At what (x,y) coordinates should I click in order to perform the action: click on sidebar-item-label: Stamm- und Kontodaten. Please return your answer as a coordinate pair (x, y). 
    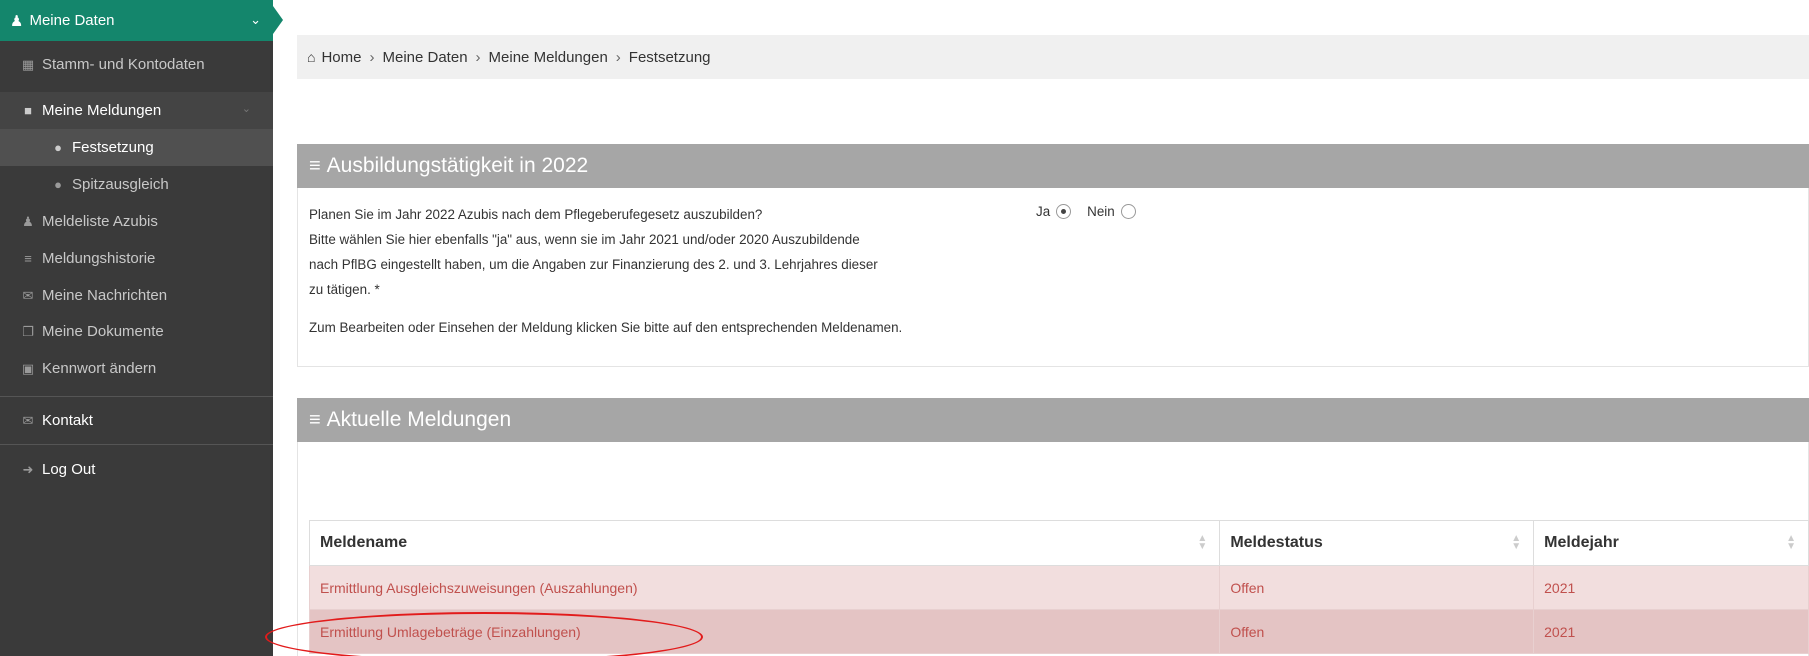
    Looking at the image, I should click on (123, 64).